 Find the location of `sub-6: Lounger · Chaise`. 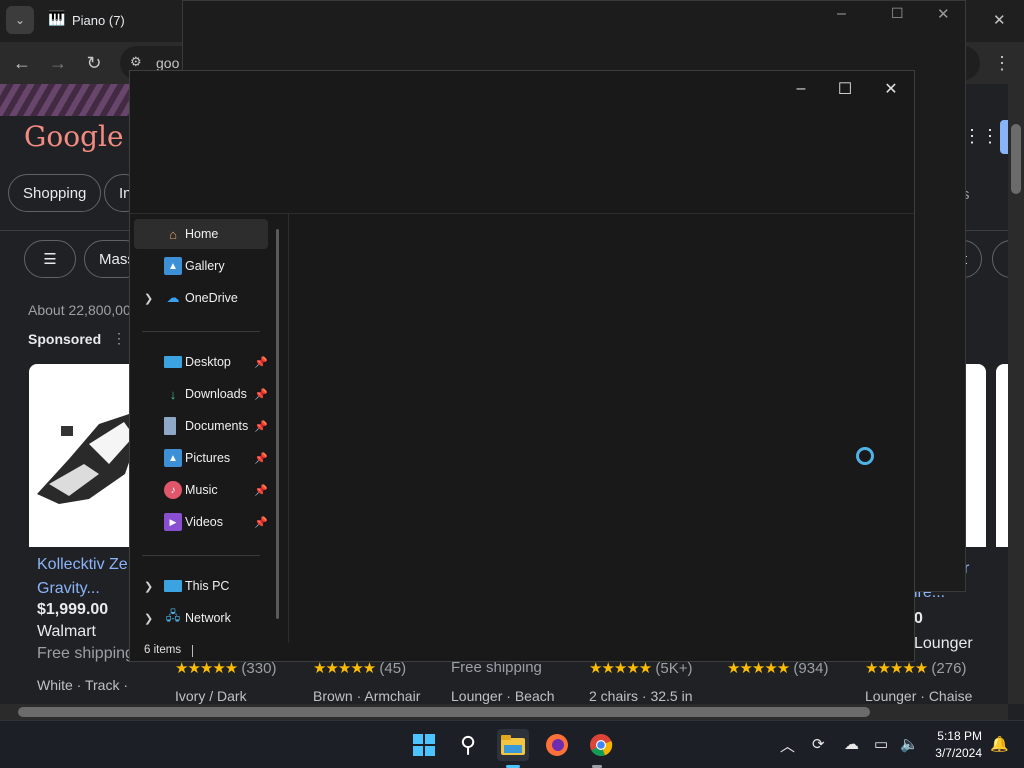

sub-6: Lounger · Chaise is located at coordinates (919, 696).